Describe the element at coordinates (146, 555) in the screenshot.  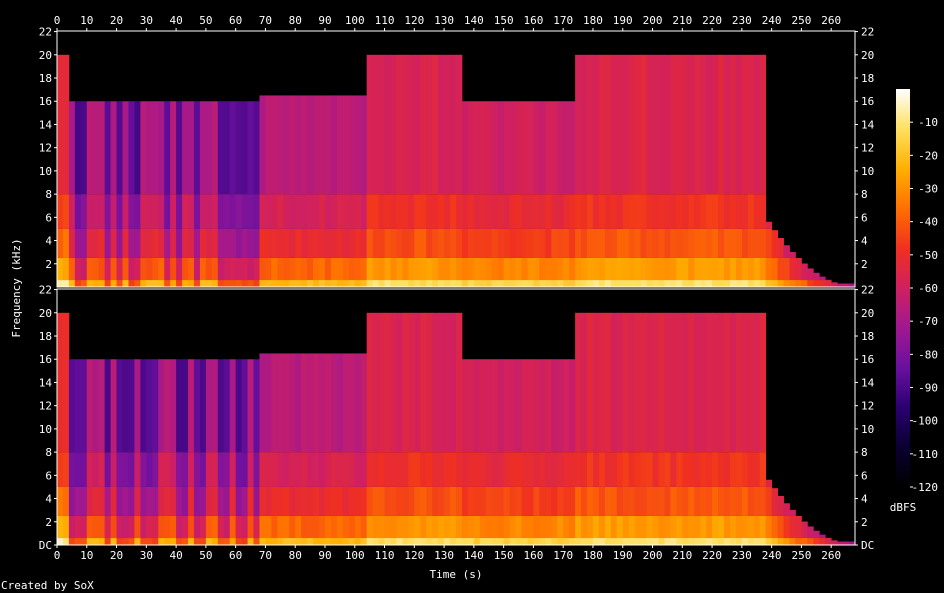
I see `x-tick-label-bottom: 30` at that location.